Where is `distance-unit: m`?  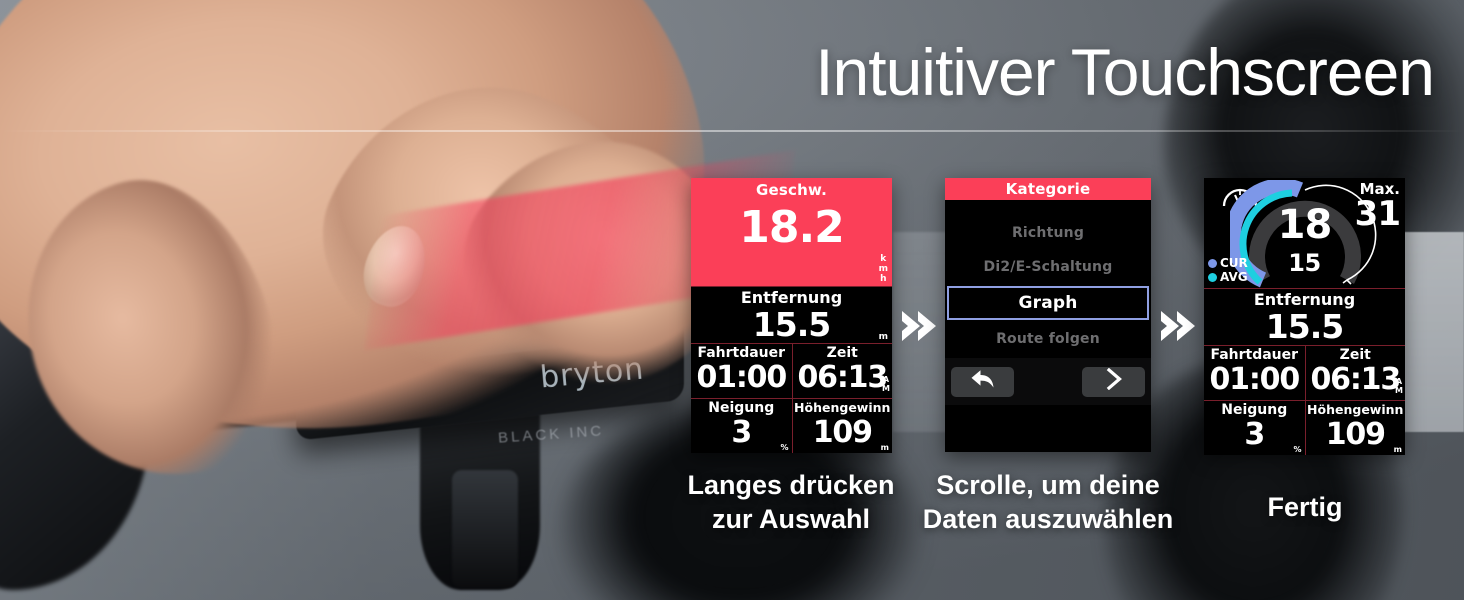 distance-unit: m is located at coordinates (883, 337).